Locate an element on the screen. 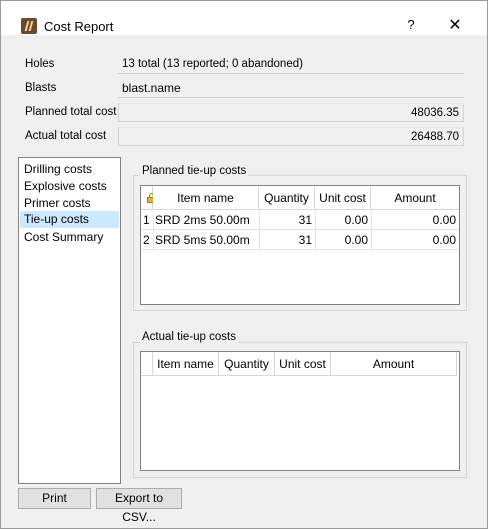 This screenshot has height=529, width=488. row-index: 1 is located at coordinates (146, 220).